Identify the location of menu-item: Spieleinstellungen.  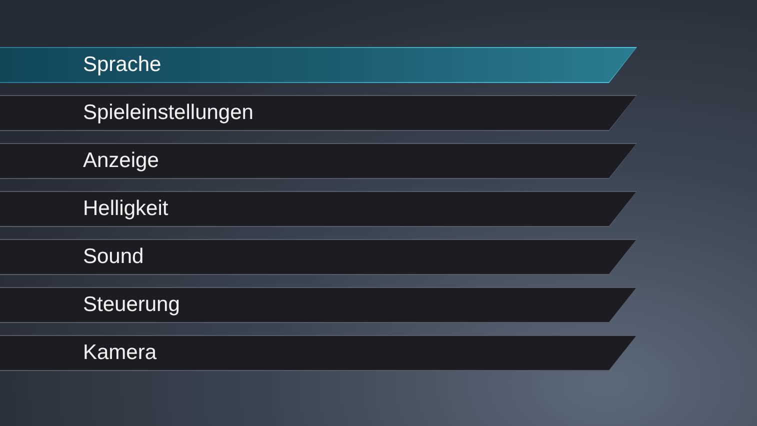
(318, 113).